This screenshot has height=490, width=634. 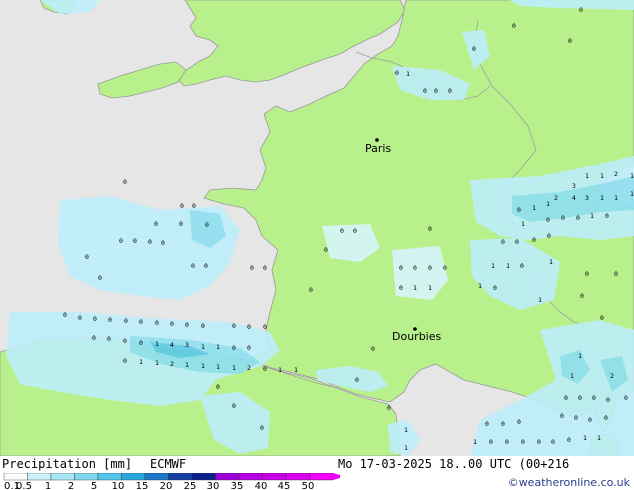 I want to click on legend-tick: 25, so click(x=190, y=485).